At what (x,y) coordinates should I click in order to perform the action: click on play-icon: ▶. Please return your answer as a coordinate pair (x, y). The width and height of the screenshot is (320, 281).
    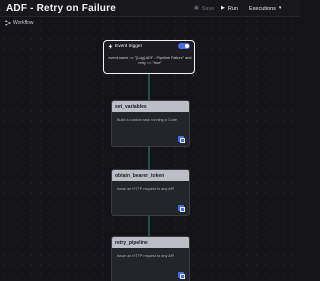
    Looking at the image, I should click on (223, 8).